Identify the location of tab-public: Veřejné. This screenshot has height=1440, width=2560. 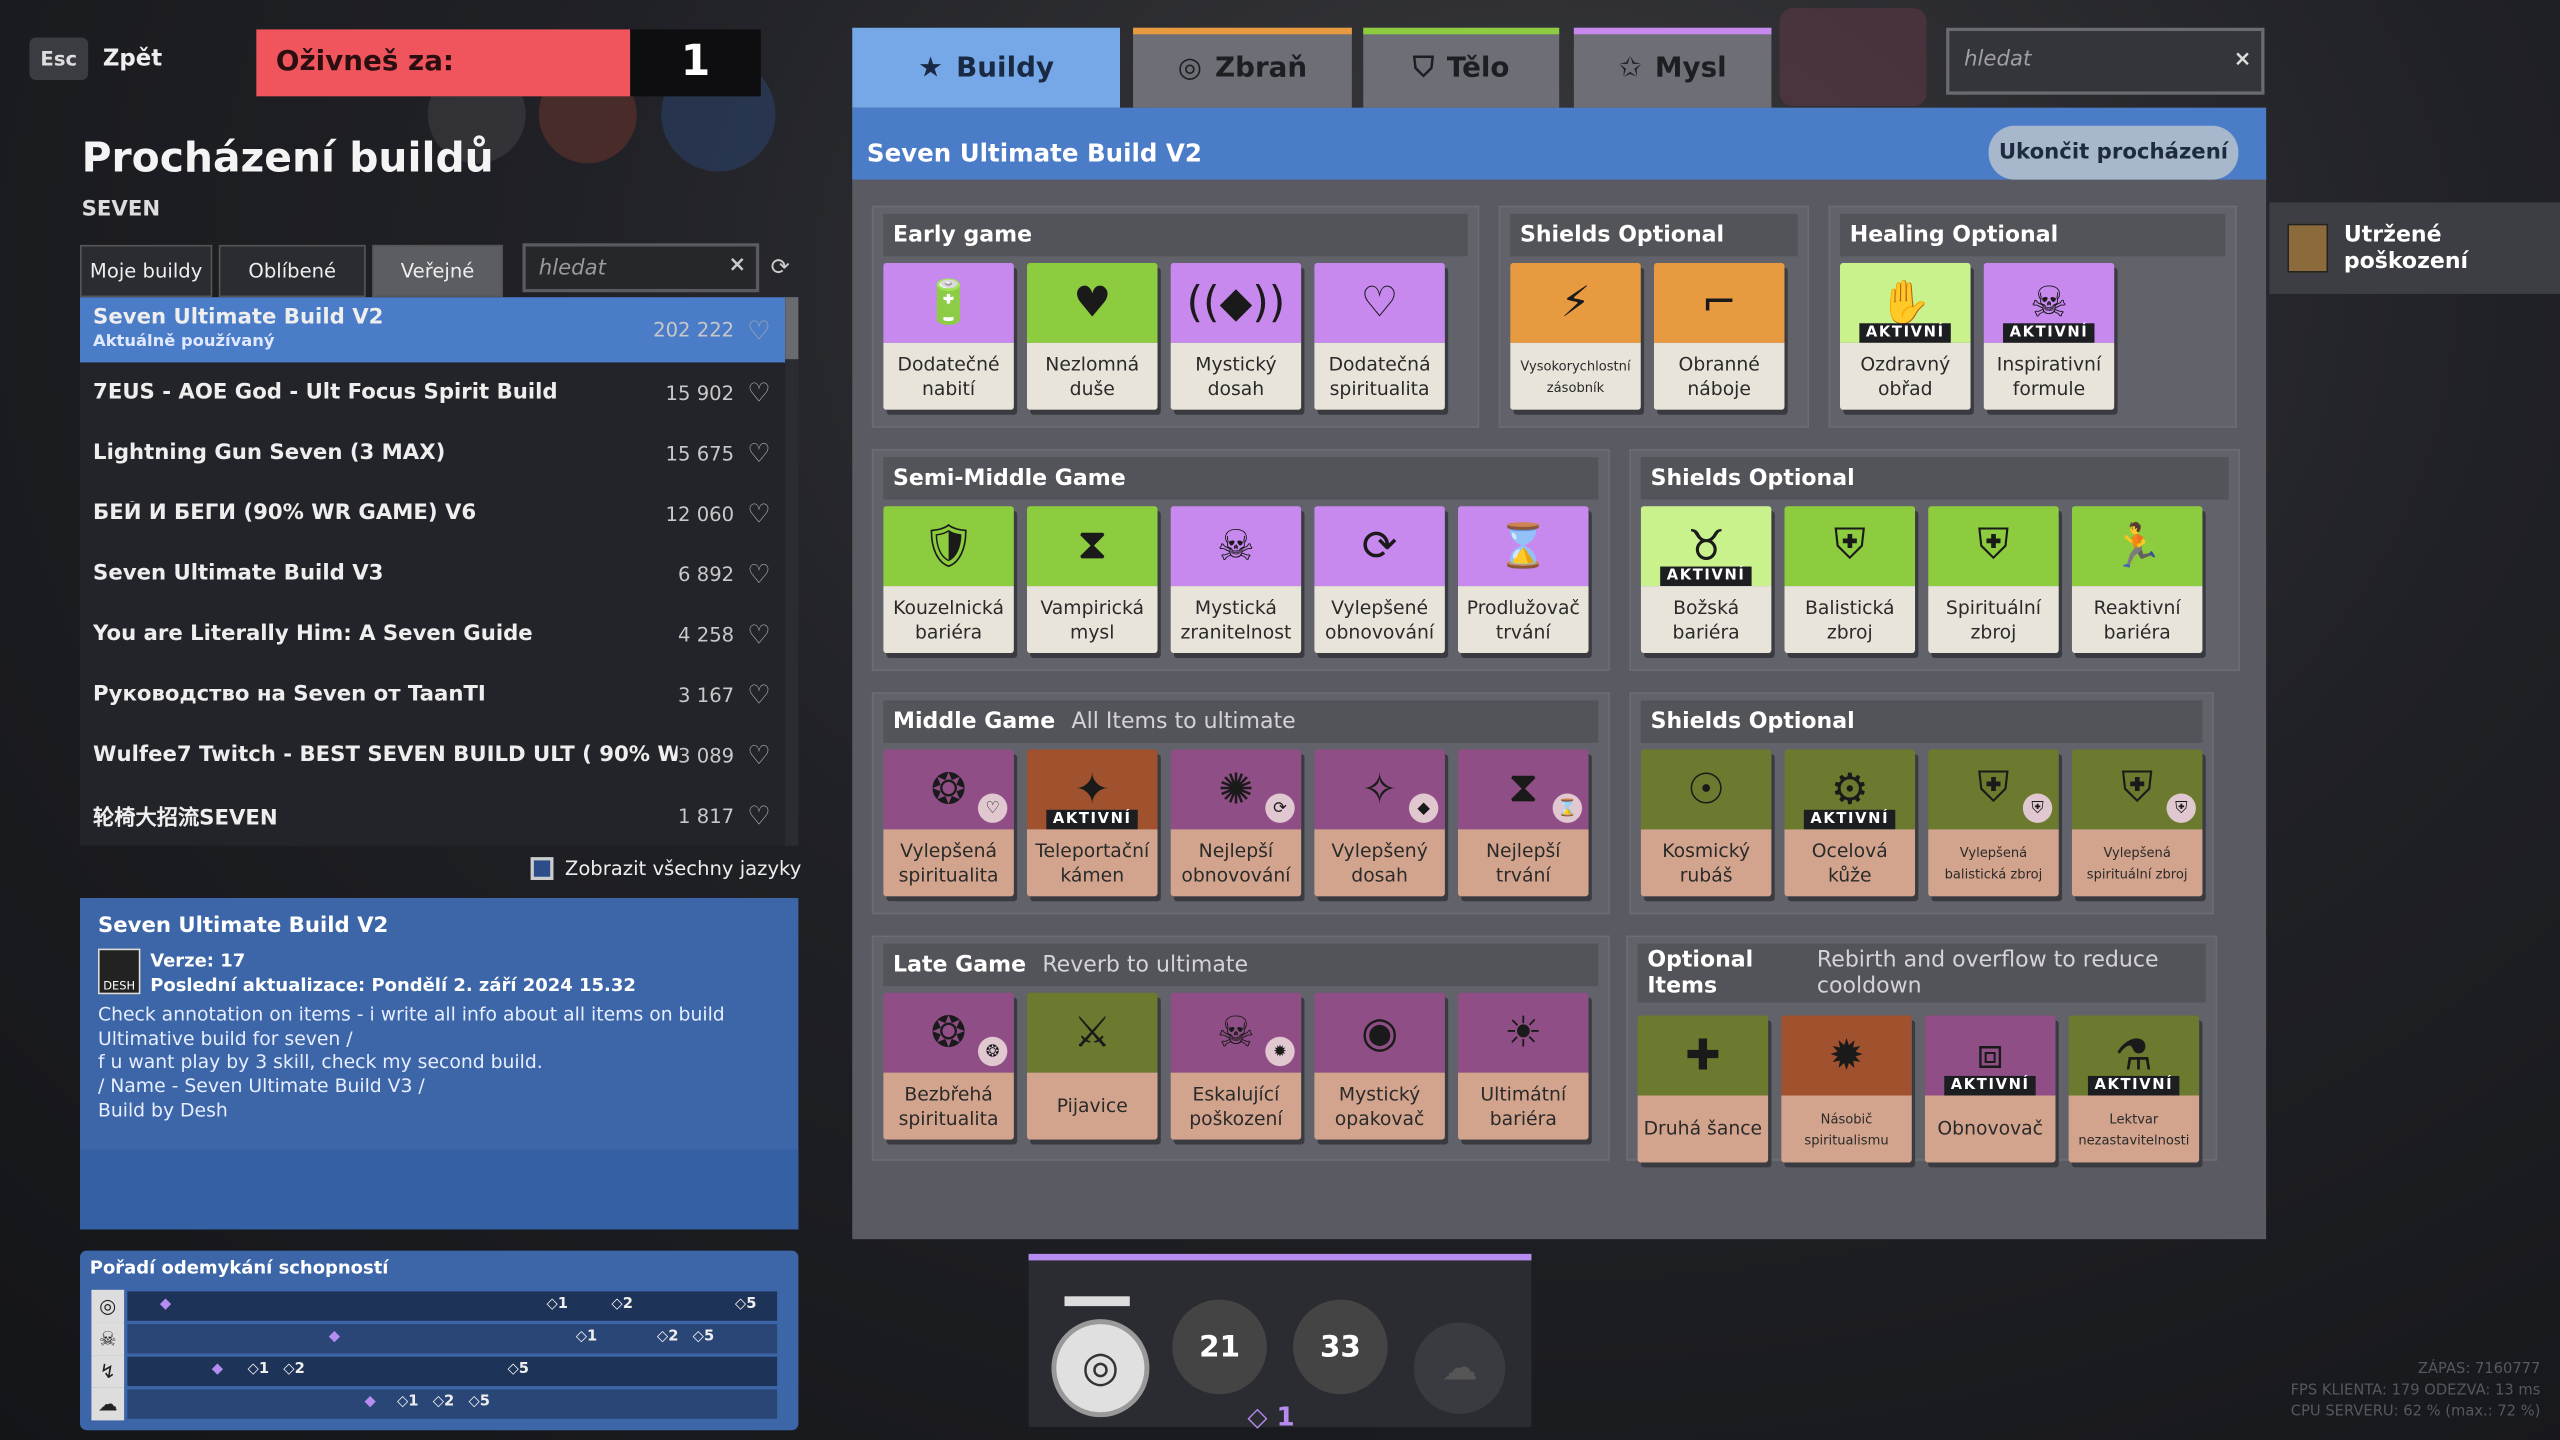
(437, 271).